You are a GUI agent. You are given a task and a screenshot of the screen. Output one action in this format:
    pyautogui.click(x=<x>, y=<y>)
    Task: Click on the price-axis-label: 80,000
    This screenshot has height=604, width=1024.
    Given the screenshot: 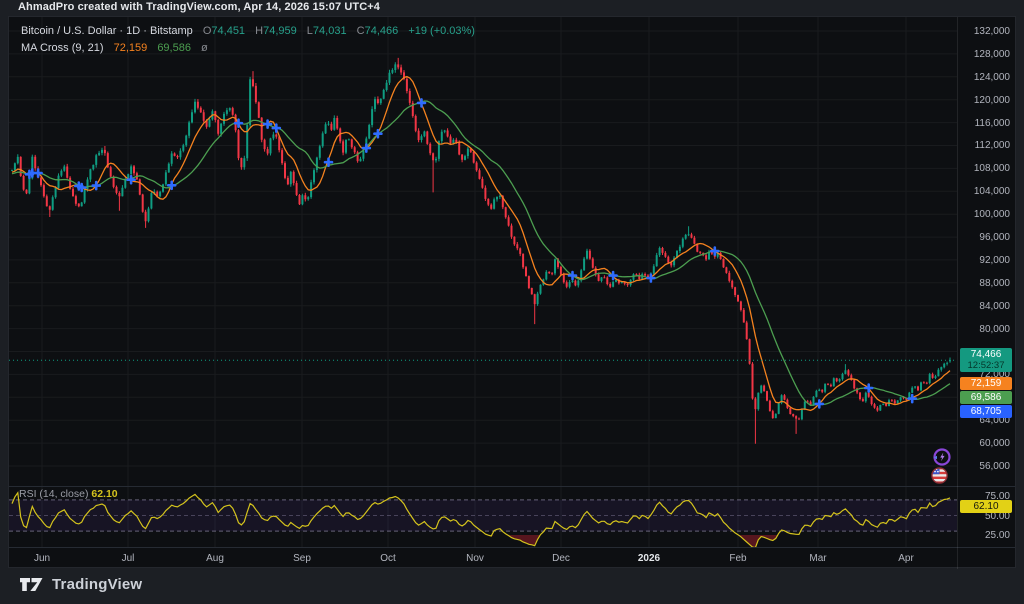 What is the action you would take?
    pyautogui.click(x=994, y=329)
    